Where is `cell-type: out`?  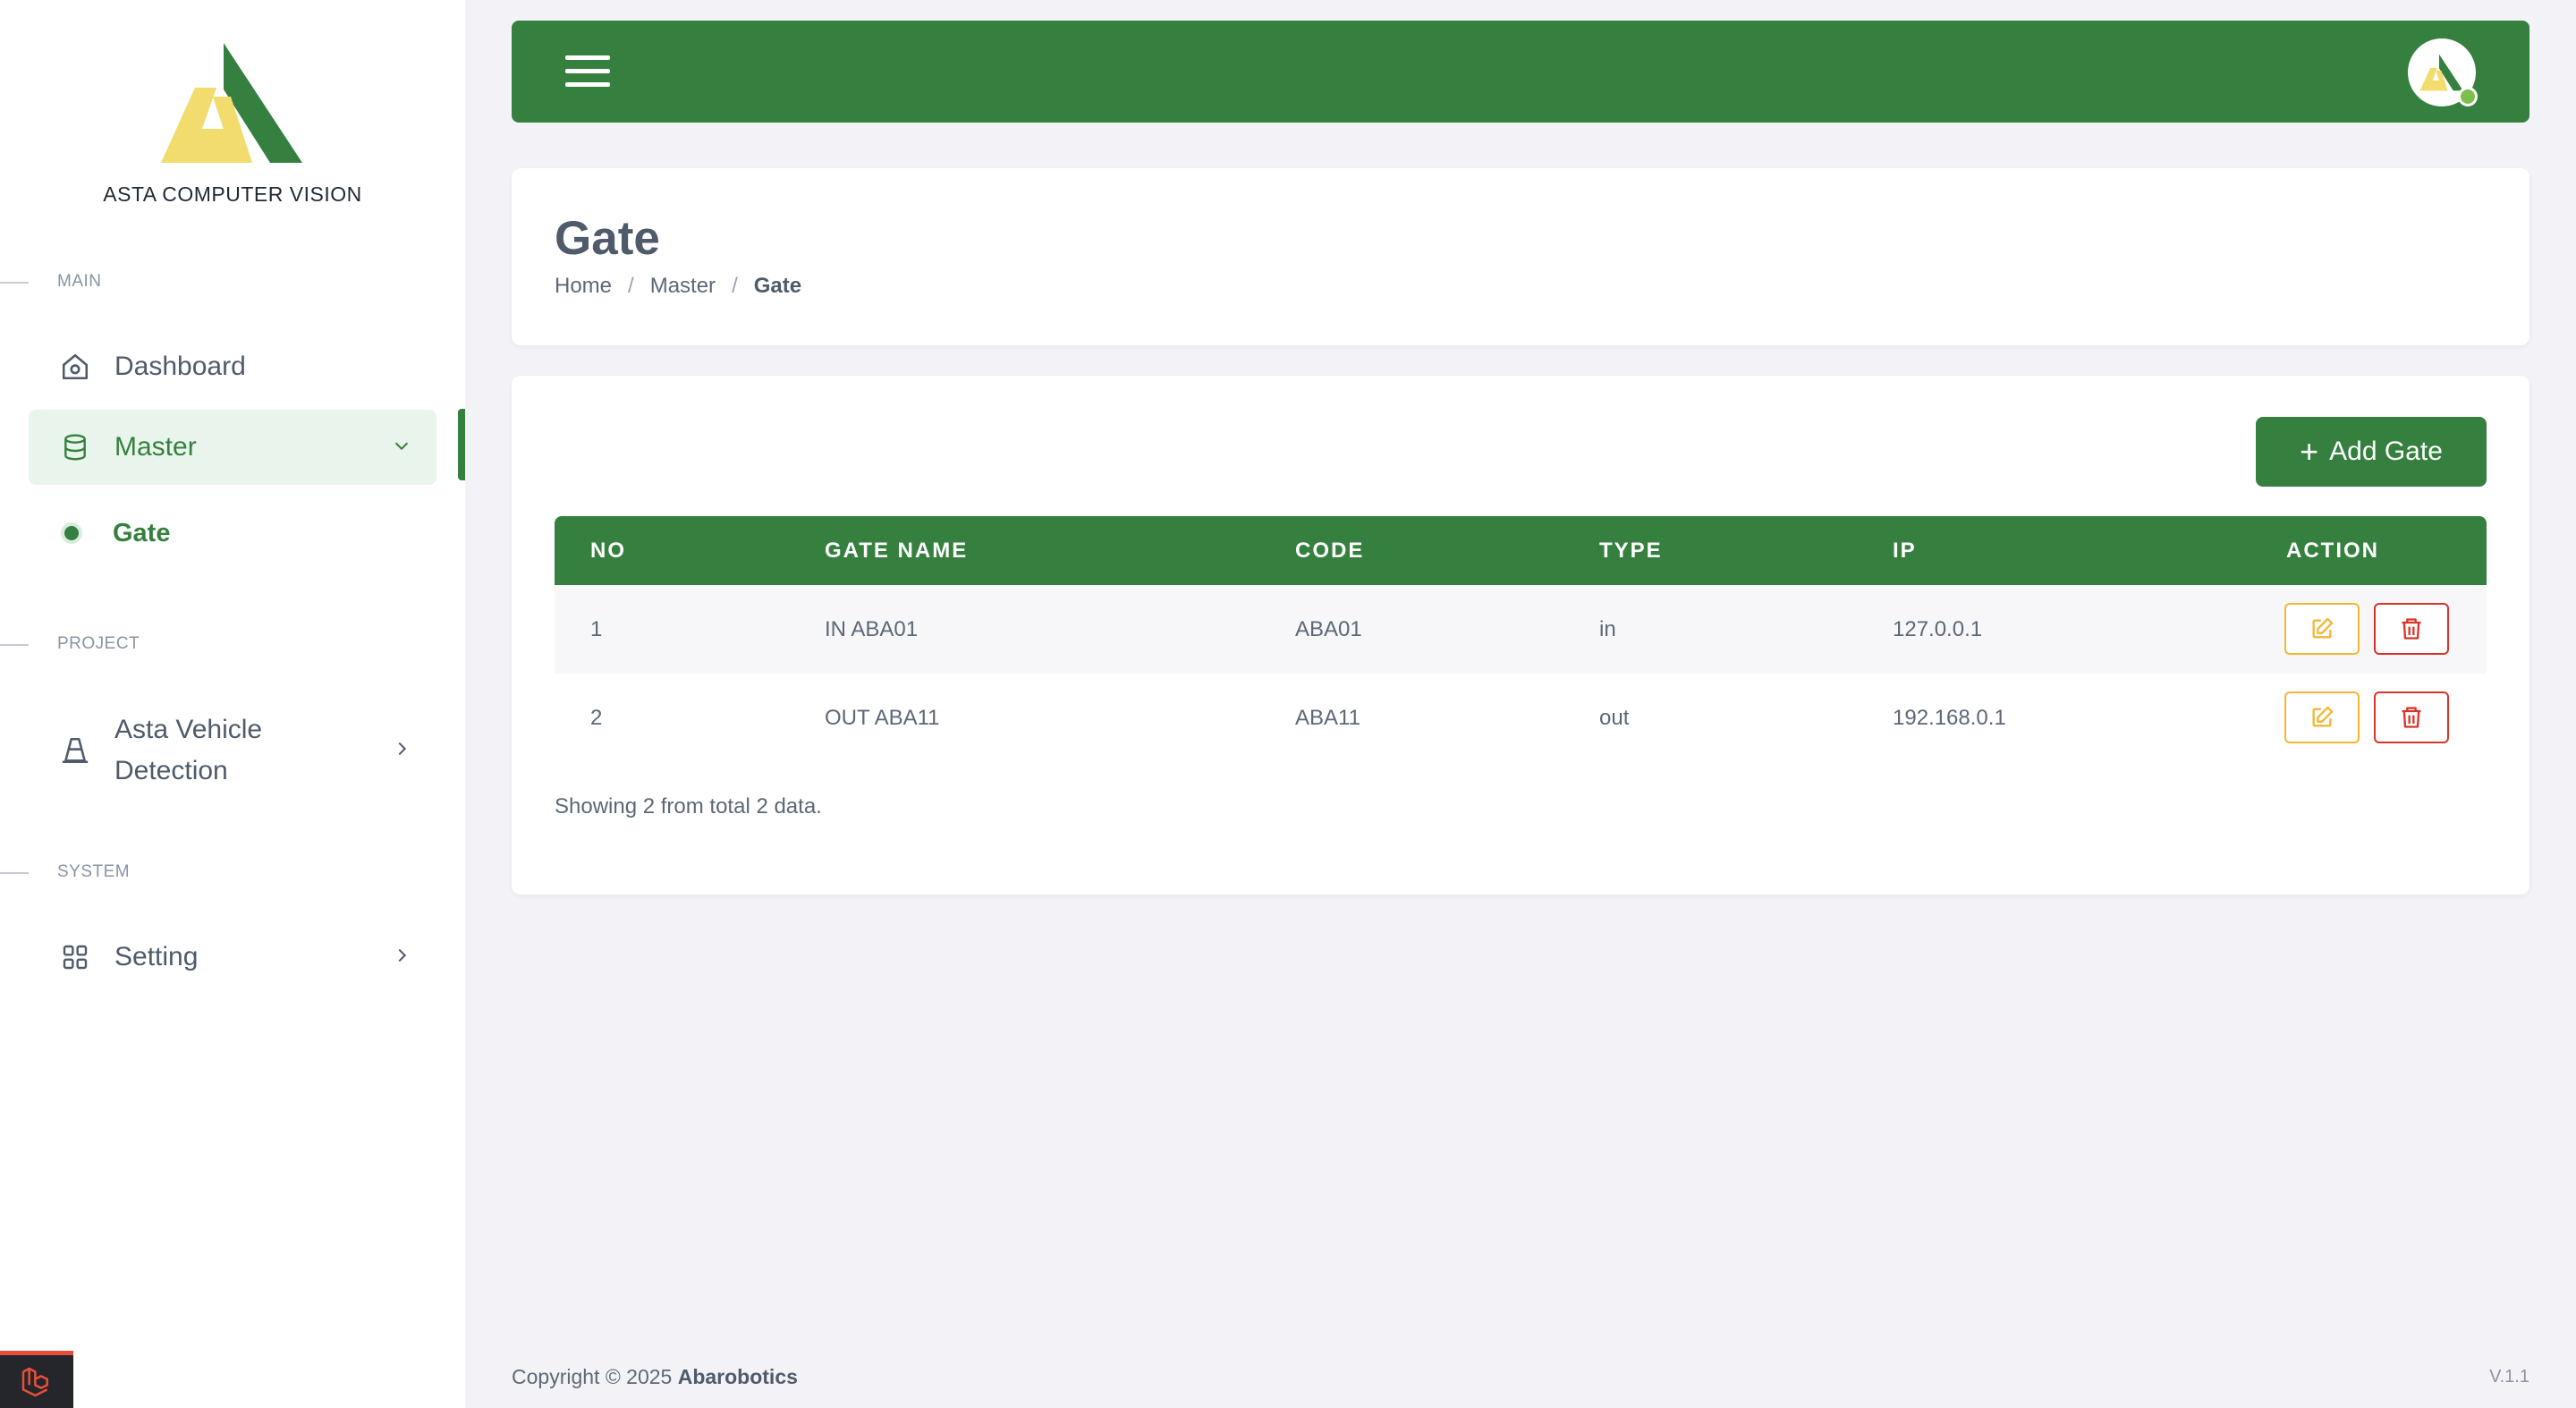
cell-type: out is located at coordinates (1614, 717).